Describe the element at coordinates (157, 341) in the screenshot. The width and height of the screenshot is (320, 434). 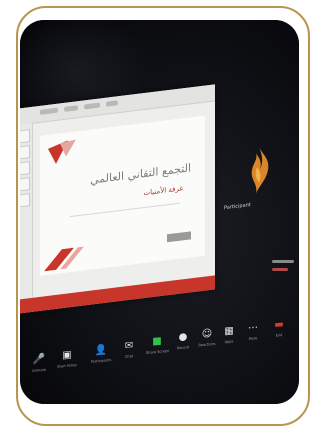
I see `share-screen-icon: ■` at that location.